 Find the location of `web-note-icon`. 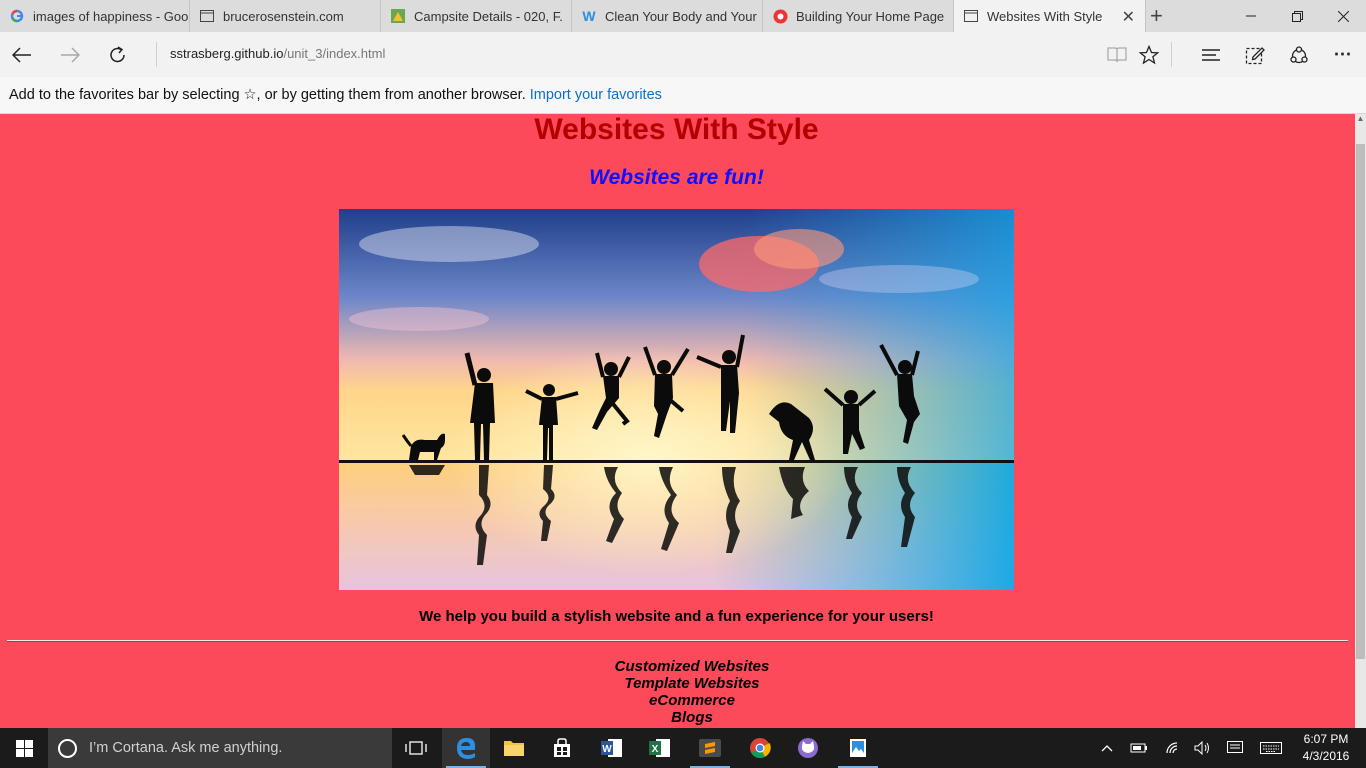

web-note-icon is located at coordinates (1255, 55).